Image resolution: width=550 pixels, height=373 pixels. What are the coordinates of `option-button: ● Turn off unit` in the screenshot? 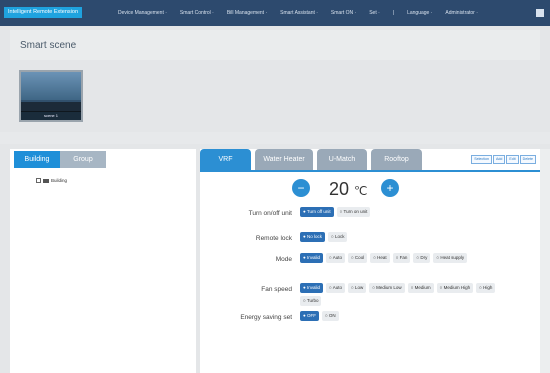 It's located at (317, 212).